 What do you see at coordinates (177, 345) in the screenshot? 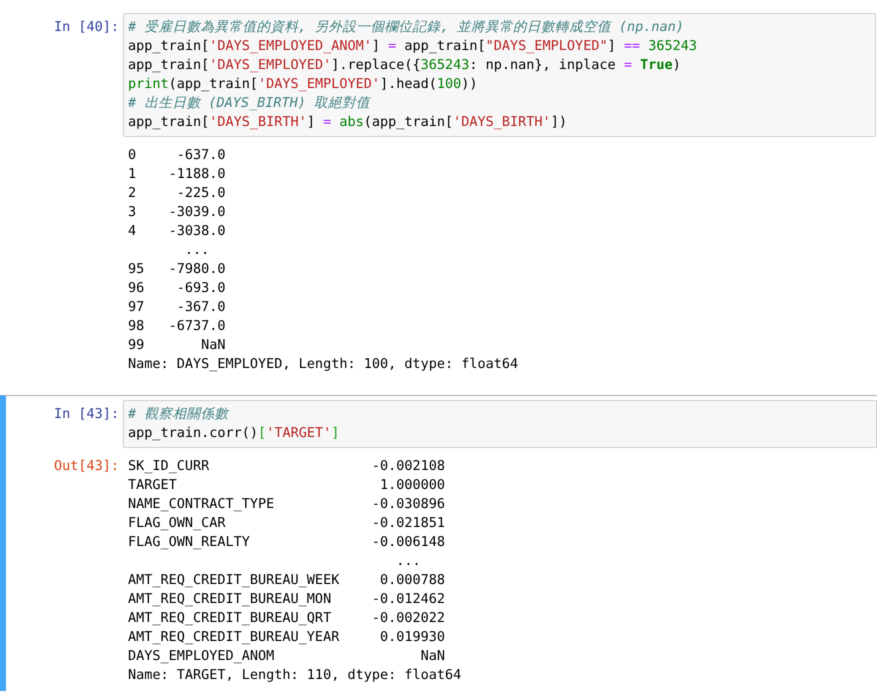
I see `output-line: 99 NaN` at bounding box center [177, 345].